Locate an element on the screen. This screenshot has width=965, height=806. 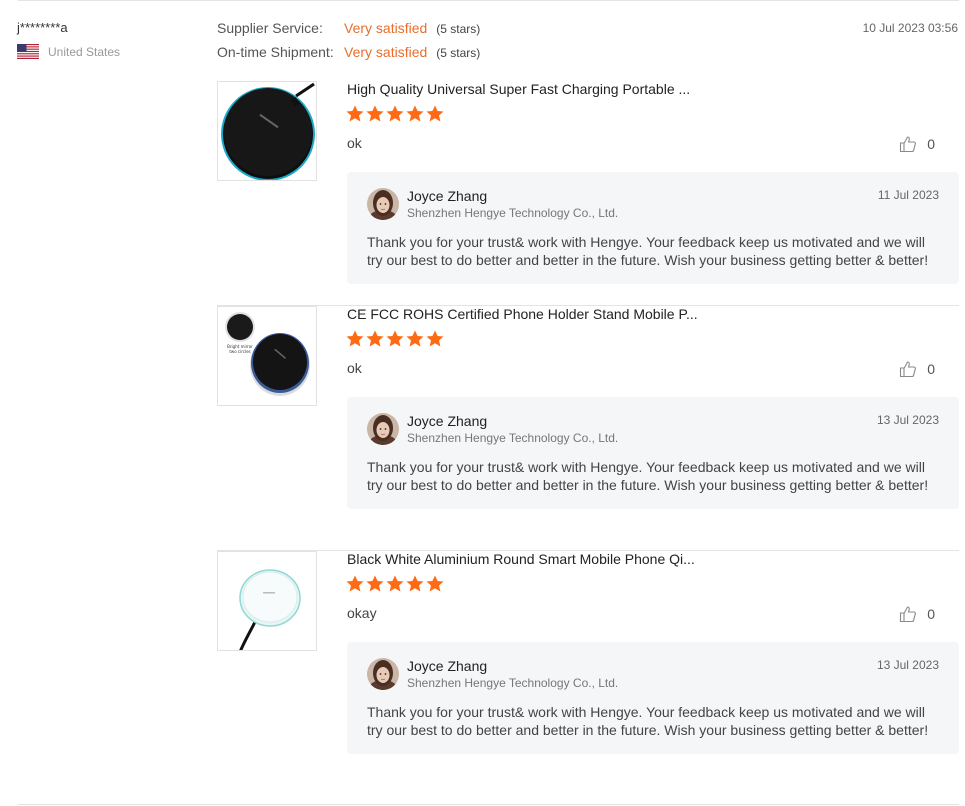
reply-date: 11 Jul 2023 is located at coordinates (908, 195).